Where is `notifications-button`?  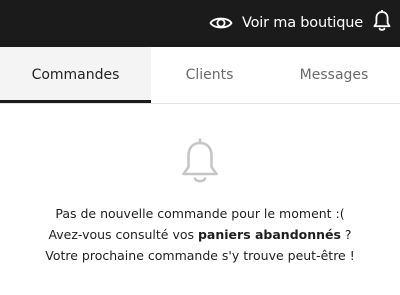 notifications-button is located at coordinates (382, 22).